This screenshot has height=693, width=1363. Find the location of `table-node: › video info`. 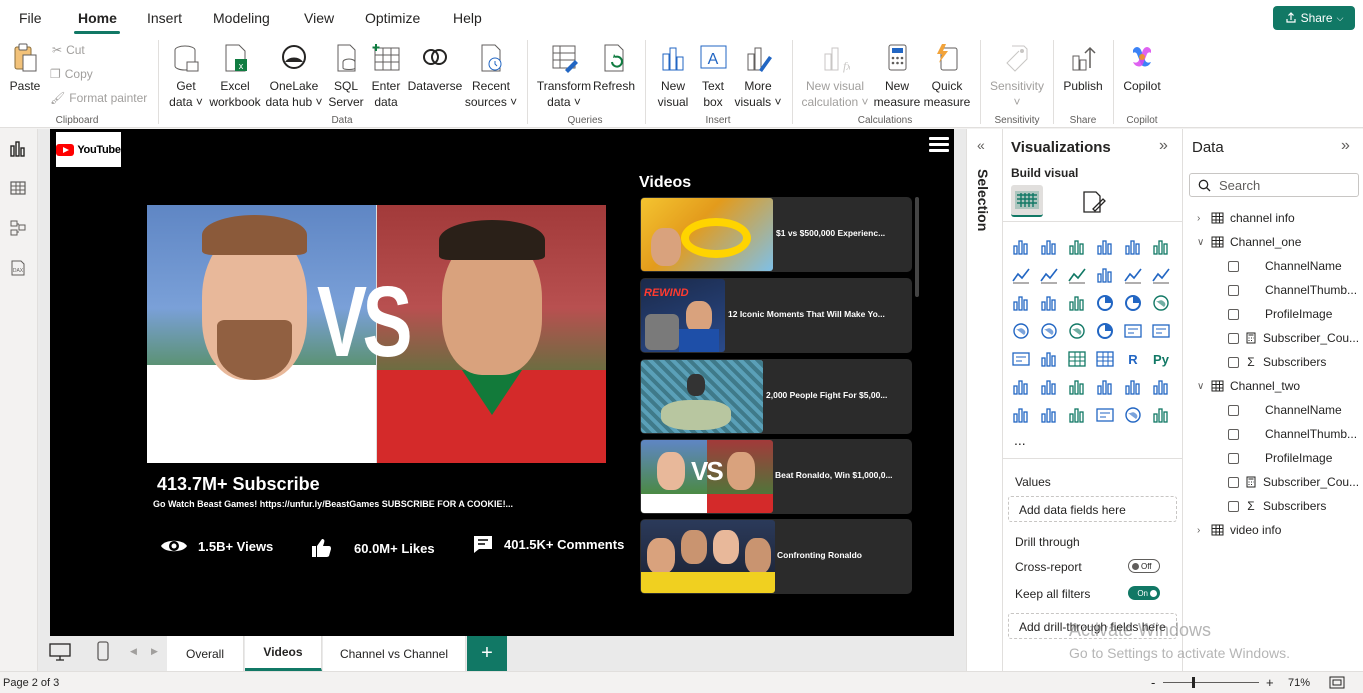

table-node: › video info is located at coordinates (1239, 530).